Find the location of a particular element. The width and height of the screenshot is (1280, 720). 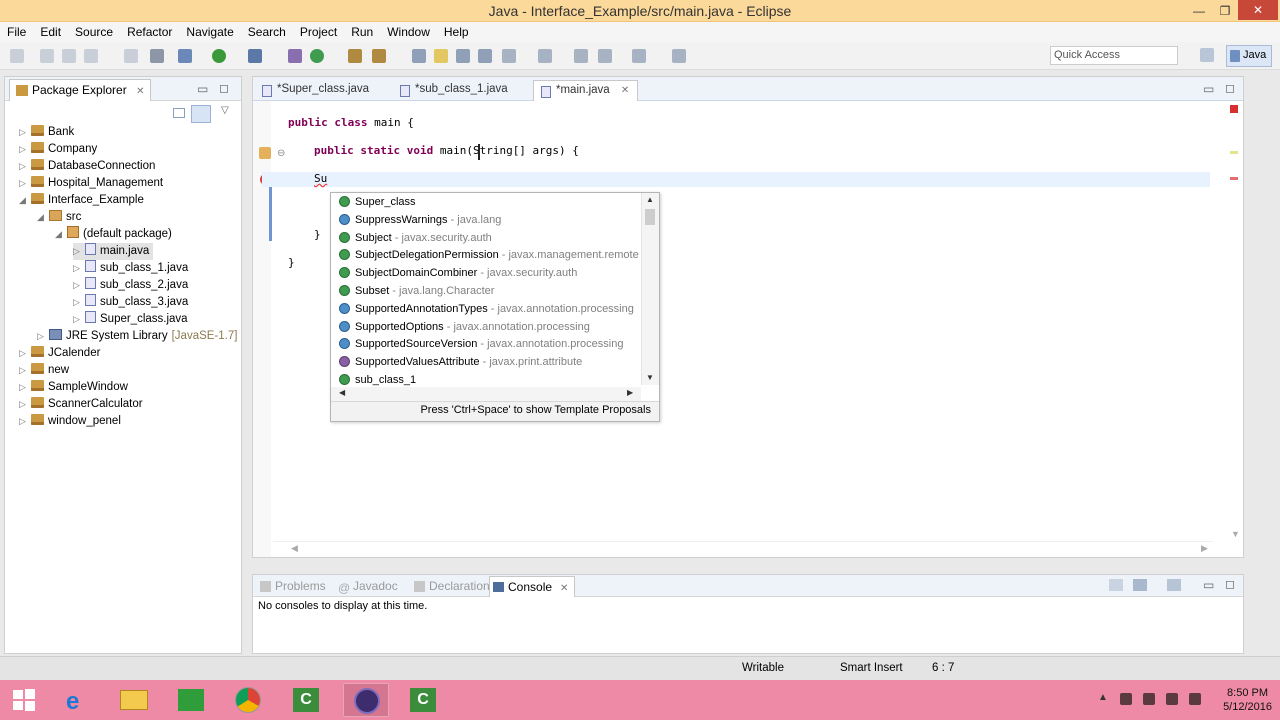

save-all-icon is located at coordinates (69, 56).